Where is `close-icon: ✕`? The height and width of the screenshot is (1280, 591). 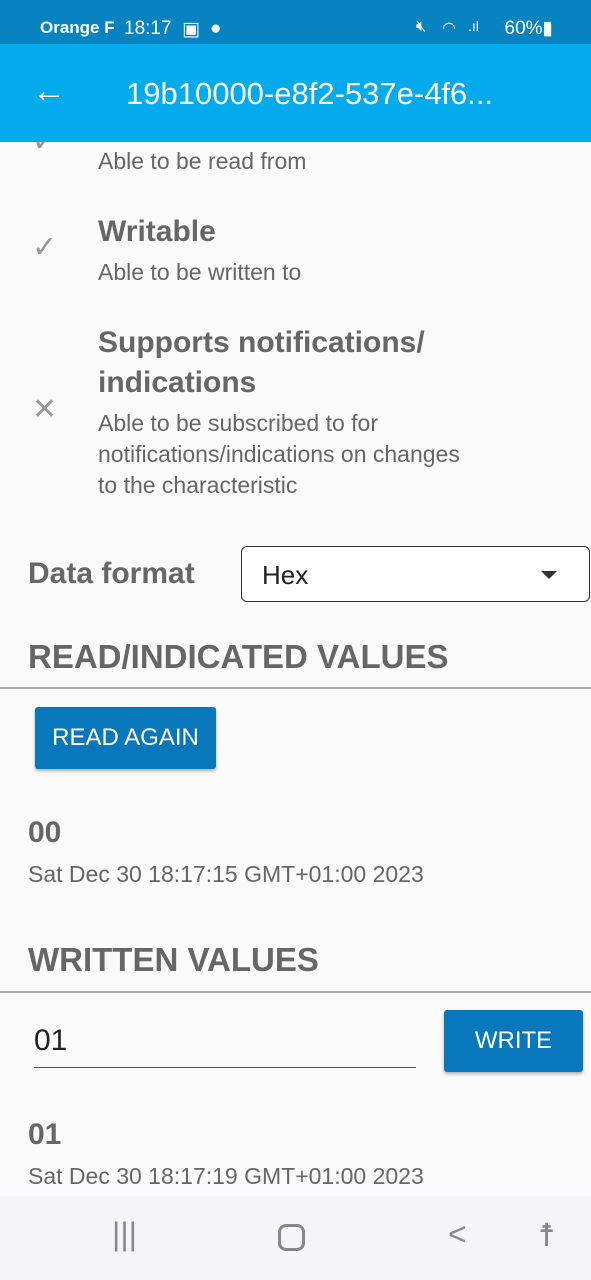 close-icon: ✕ is located at coordinates (45, 409).